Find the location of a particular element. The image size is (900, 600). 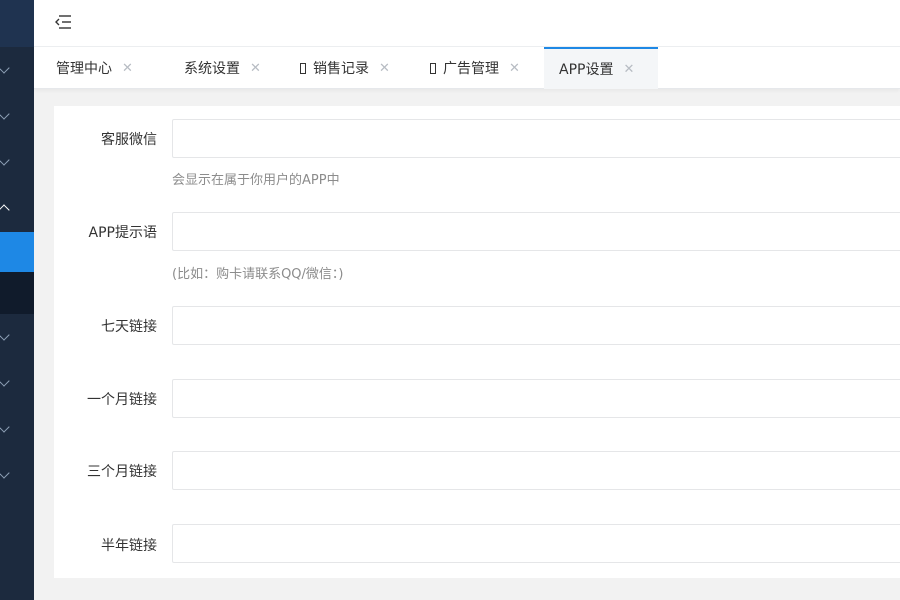

kefu-weixin-label: 客服微信 is located at coordinates (129, 140).